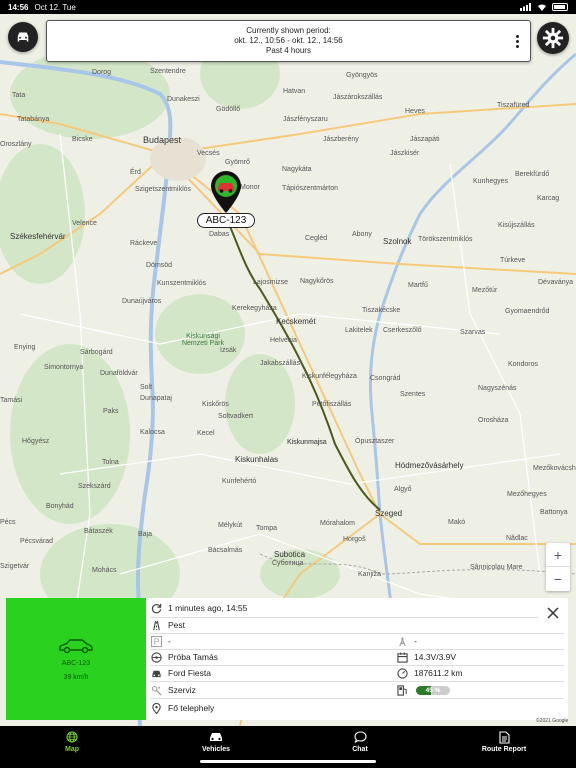 The height and width of the screenshot is (768, 576). I want to click on map-place-label: Kalocsa, so click(152, 432).